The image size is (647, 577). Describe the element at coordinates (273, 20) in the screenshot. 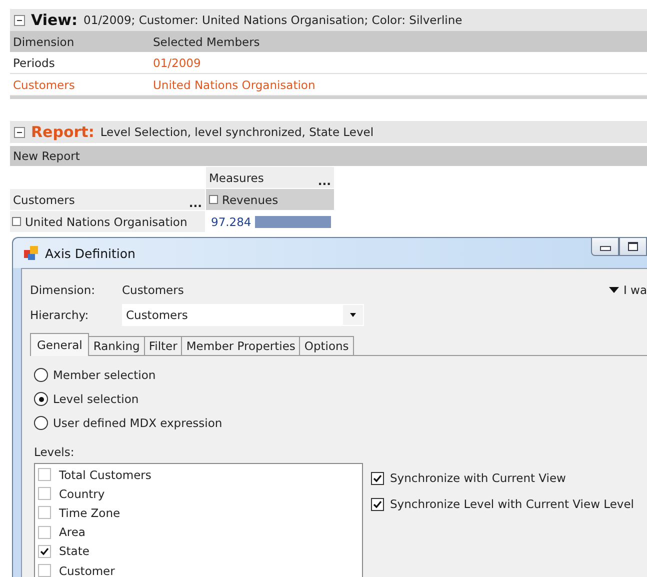

I see `view-summary: 01/2009; Customer: United Nations Organisation; Color: Silverline` at that location.